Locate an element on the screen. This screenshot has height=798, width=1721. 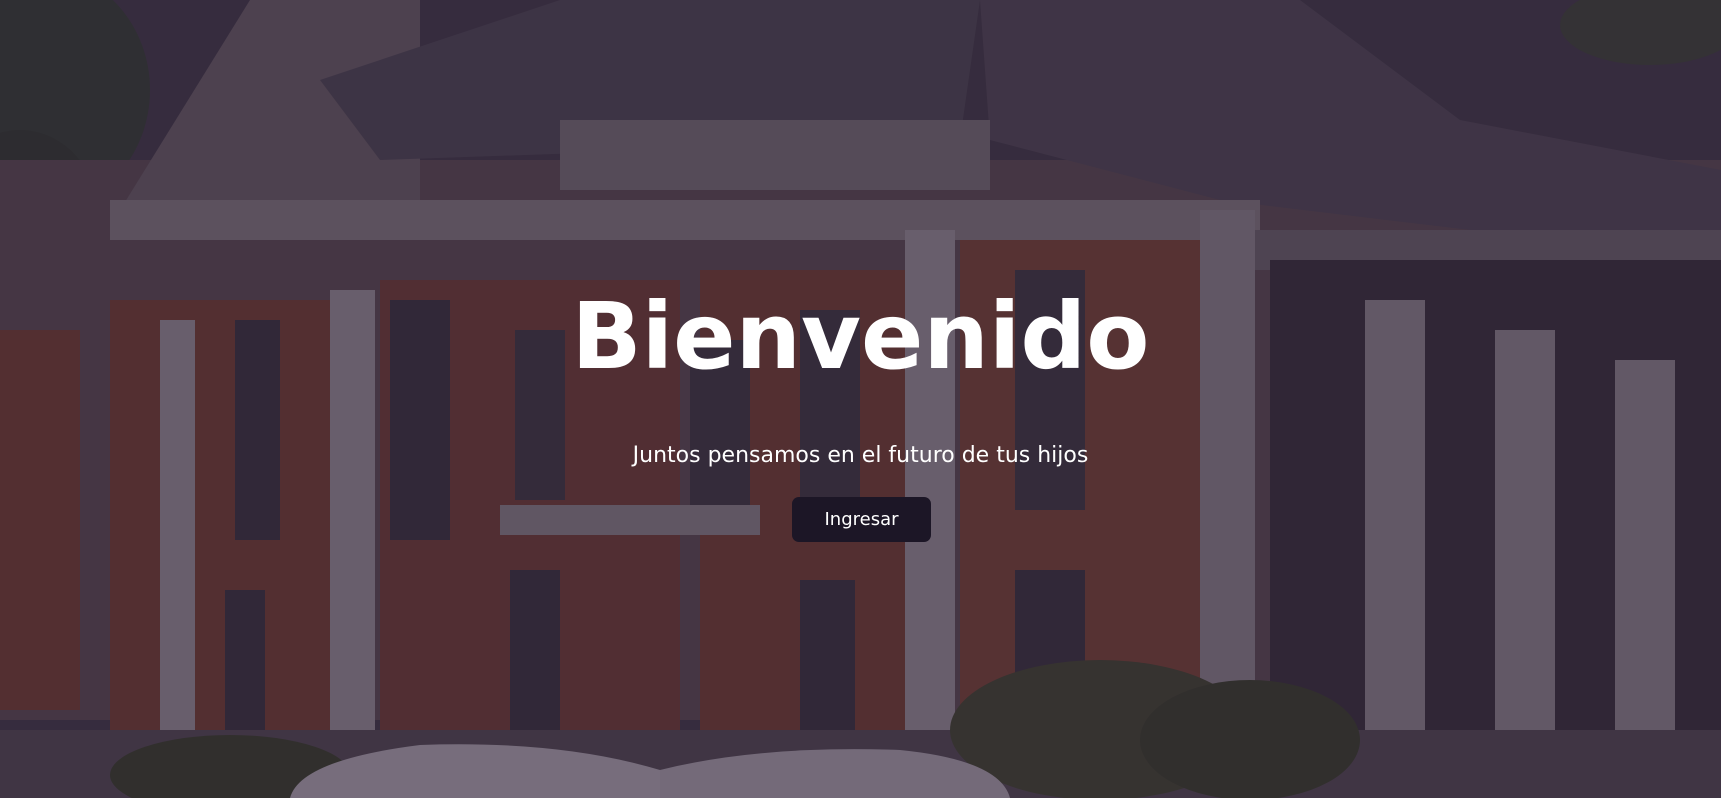
hero-title: Bienvenido is located at coordinates (860, 336).